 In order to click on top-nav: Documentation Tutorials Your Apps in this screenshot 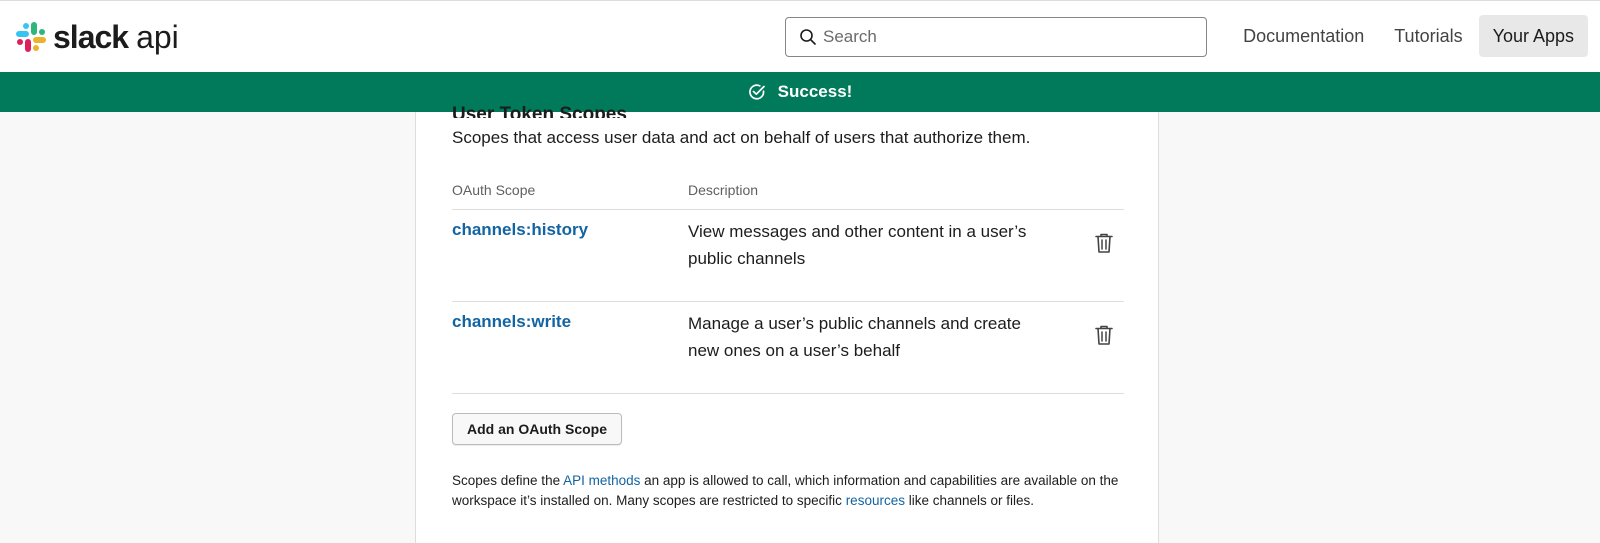, I will do `click(1407, 36)`.